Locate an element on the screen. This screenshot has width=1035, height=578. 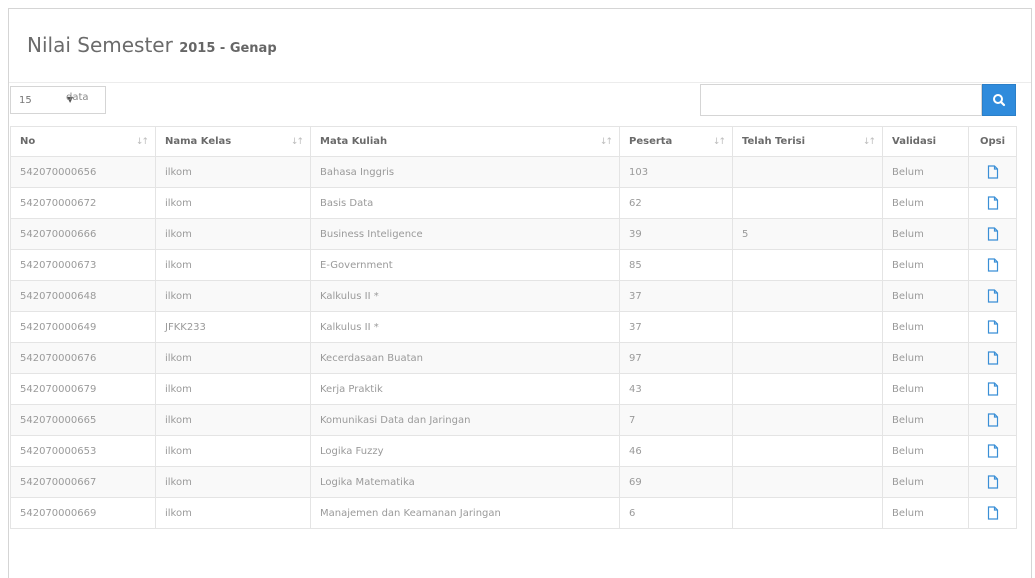
cell-mata-kuliah: Bahasa Inggris is located at coordinates (465, 172).